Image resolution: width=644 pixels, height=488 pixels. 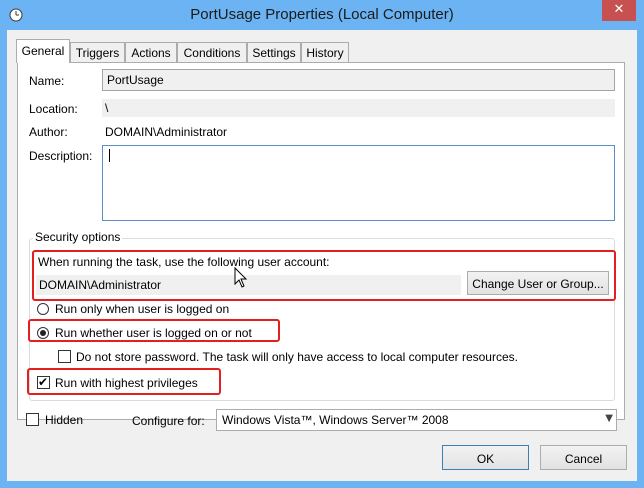 What do you see at coordinates (274, 52) in the screenshot?
I see `tab-settings: Settings` at bounding box center [274, 52].